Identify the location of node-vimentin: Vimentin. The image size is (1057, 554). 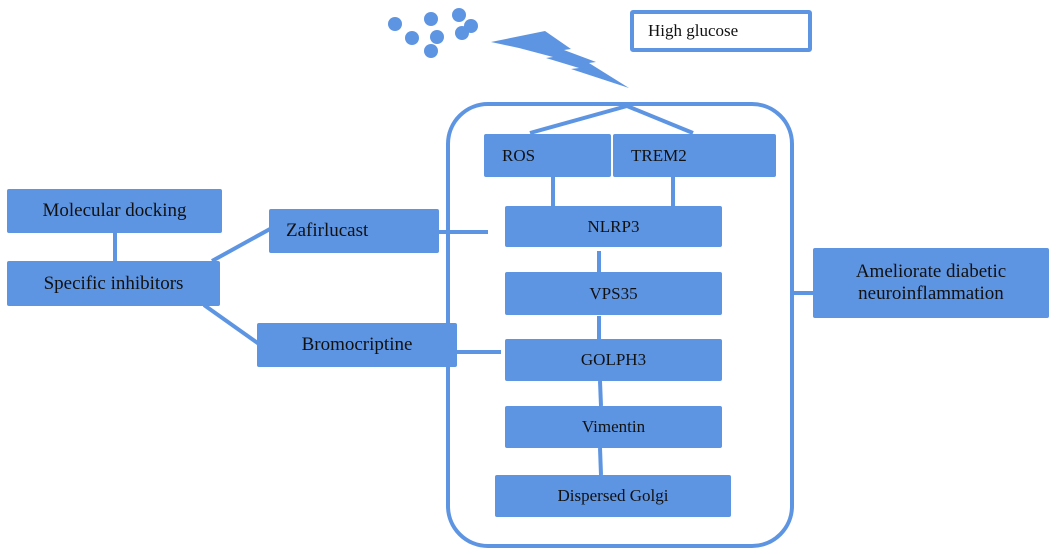
(613, 427).